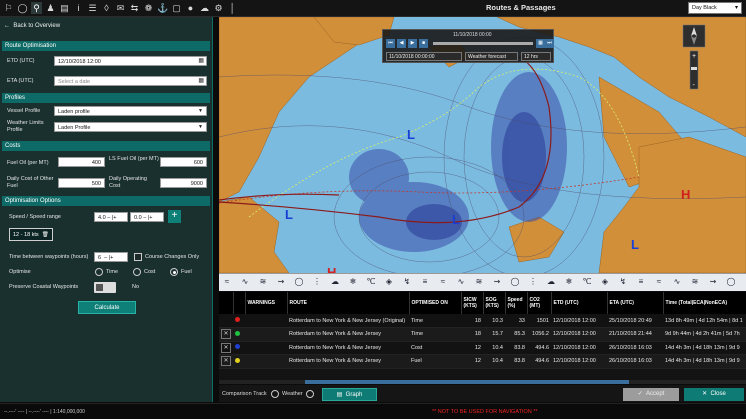 The image size is (746, 419). Describe the element at coordinates (148, 8) in the screenshot. I see `wheel-icon: ❁` at that location.